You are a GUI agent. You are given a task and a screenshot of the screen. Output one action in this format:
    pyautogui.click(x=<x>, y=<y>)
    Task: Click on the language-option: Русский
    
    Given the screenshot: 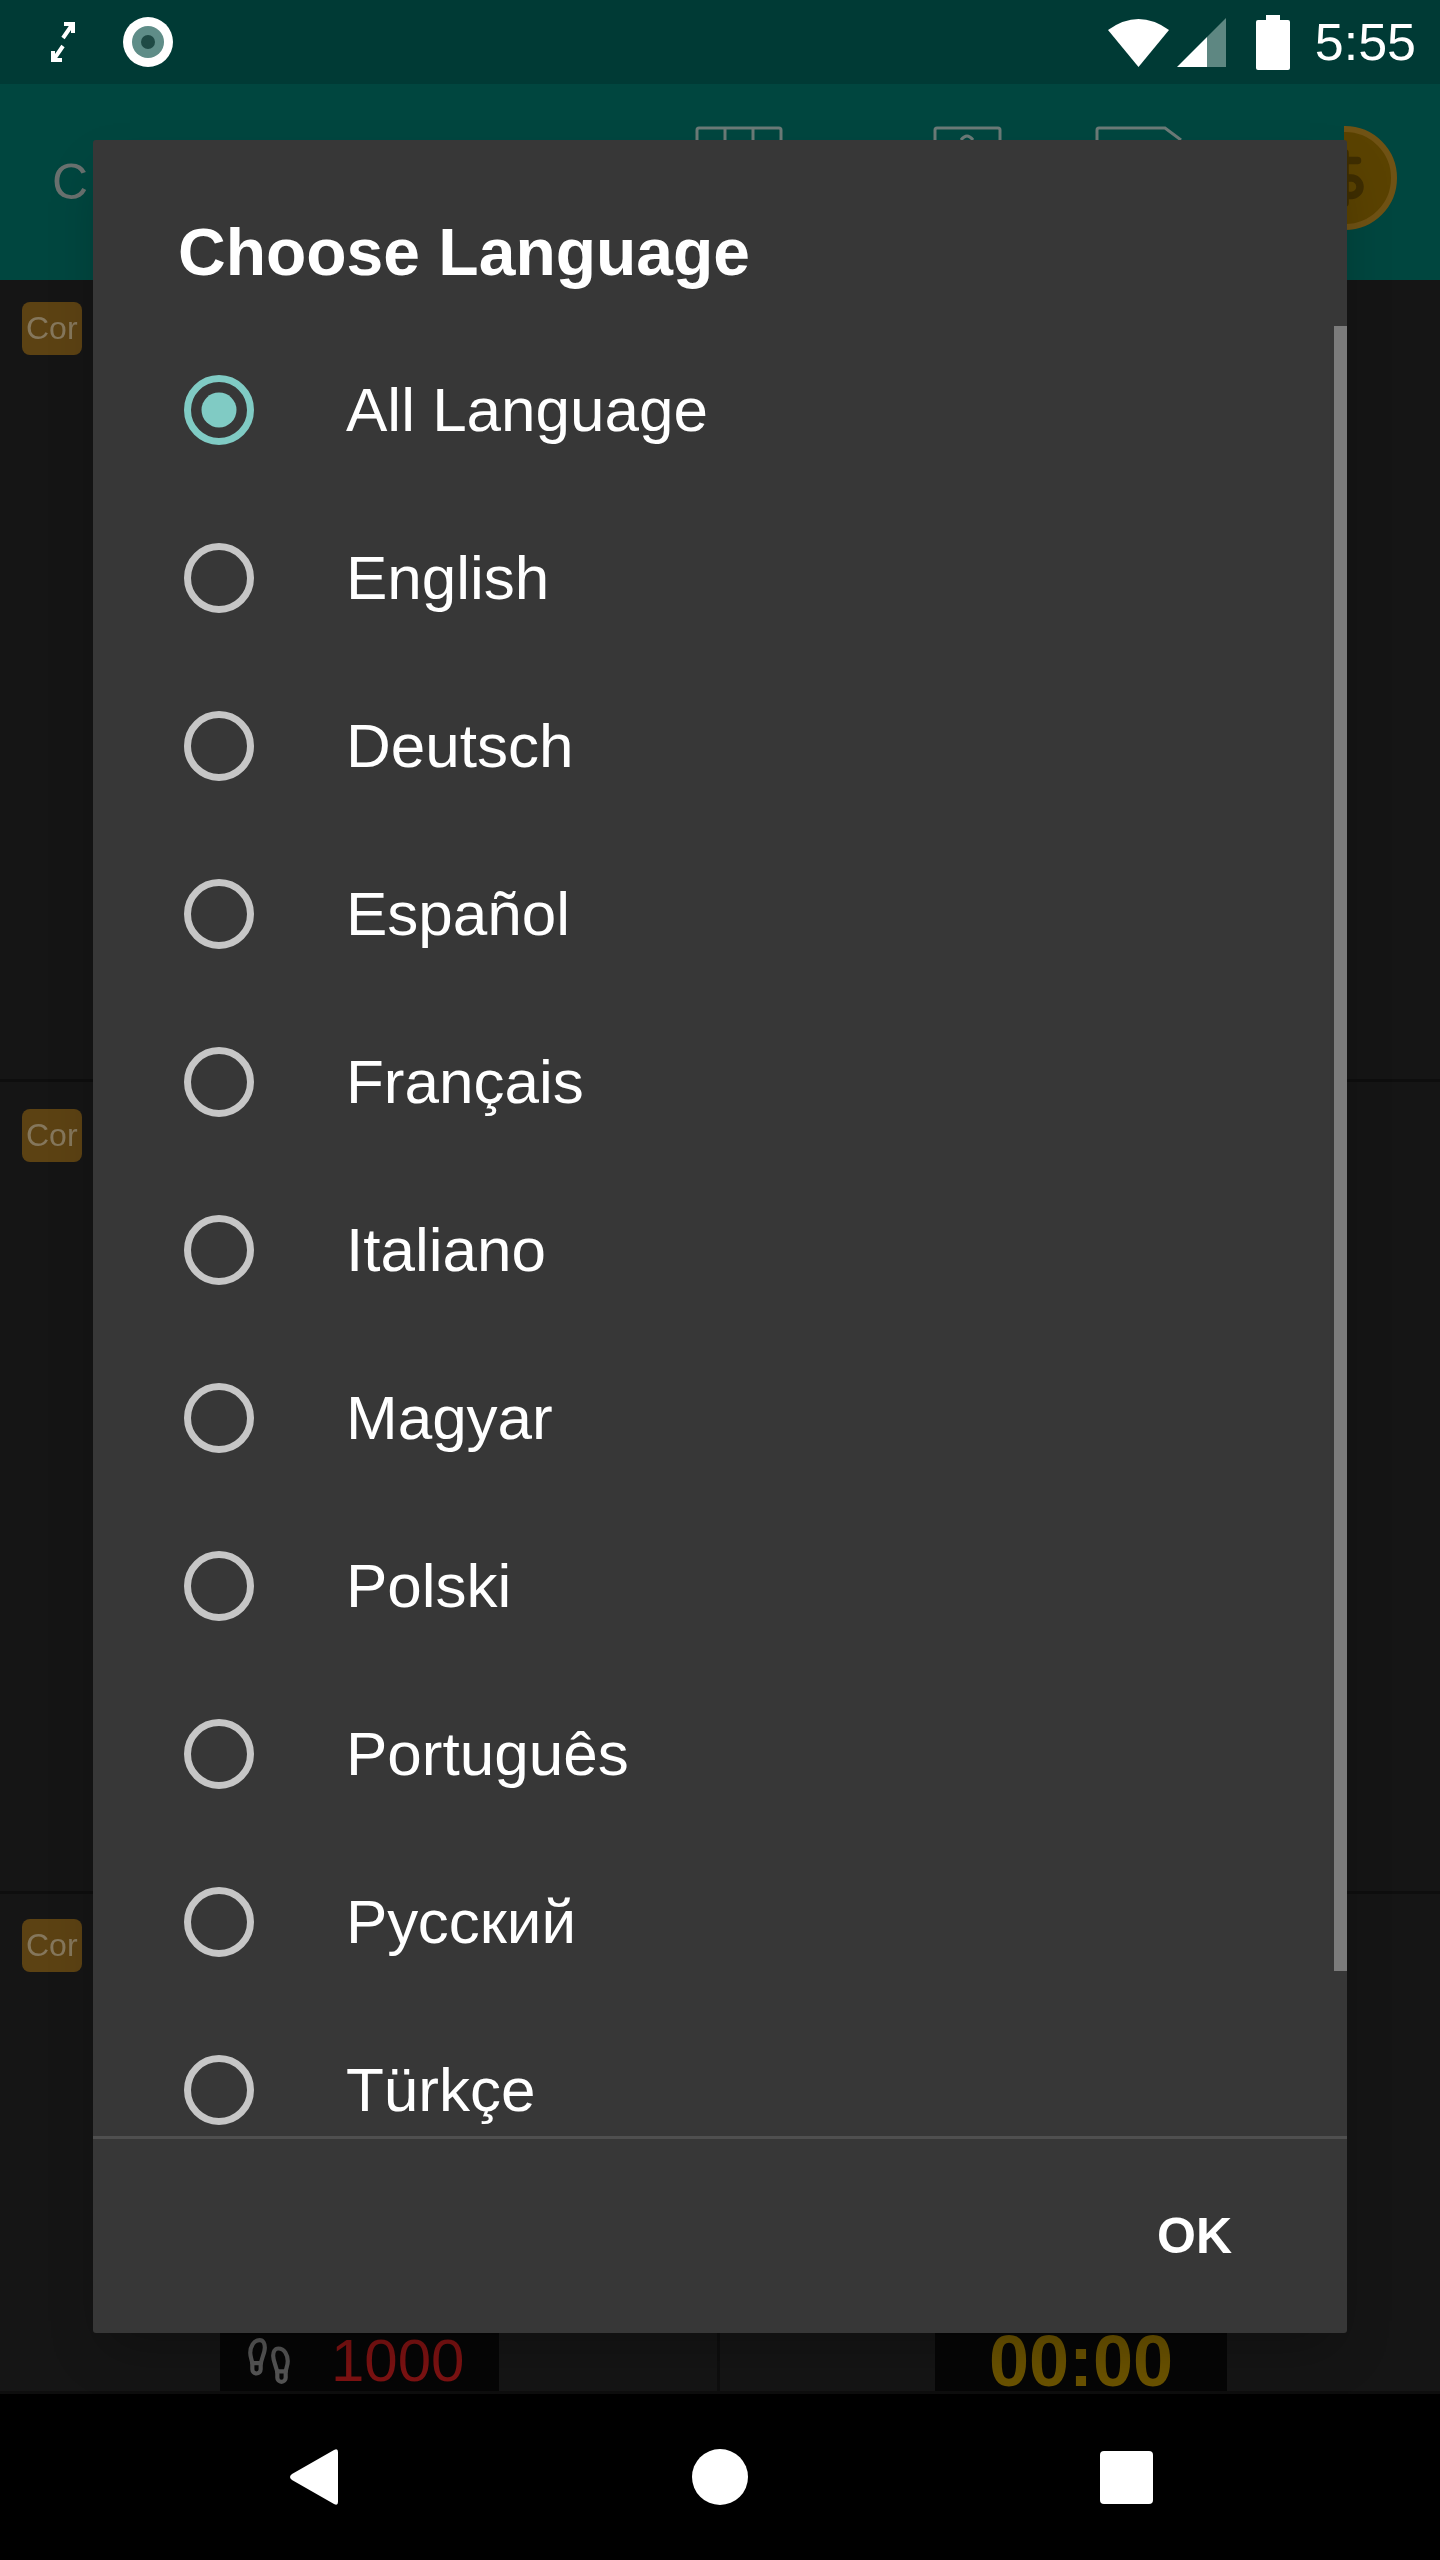 What is the action you would take?
    pyautogui.click(x=380, y=1922)
    